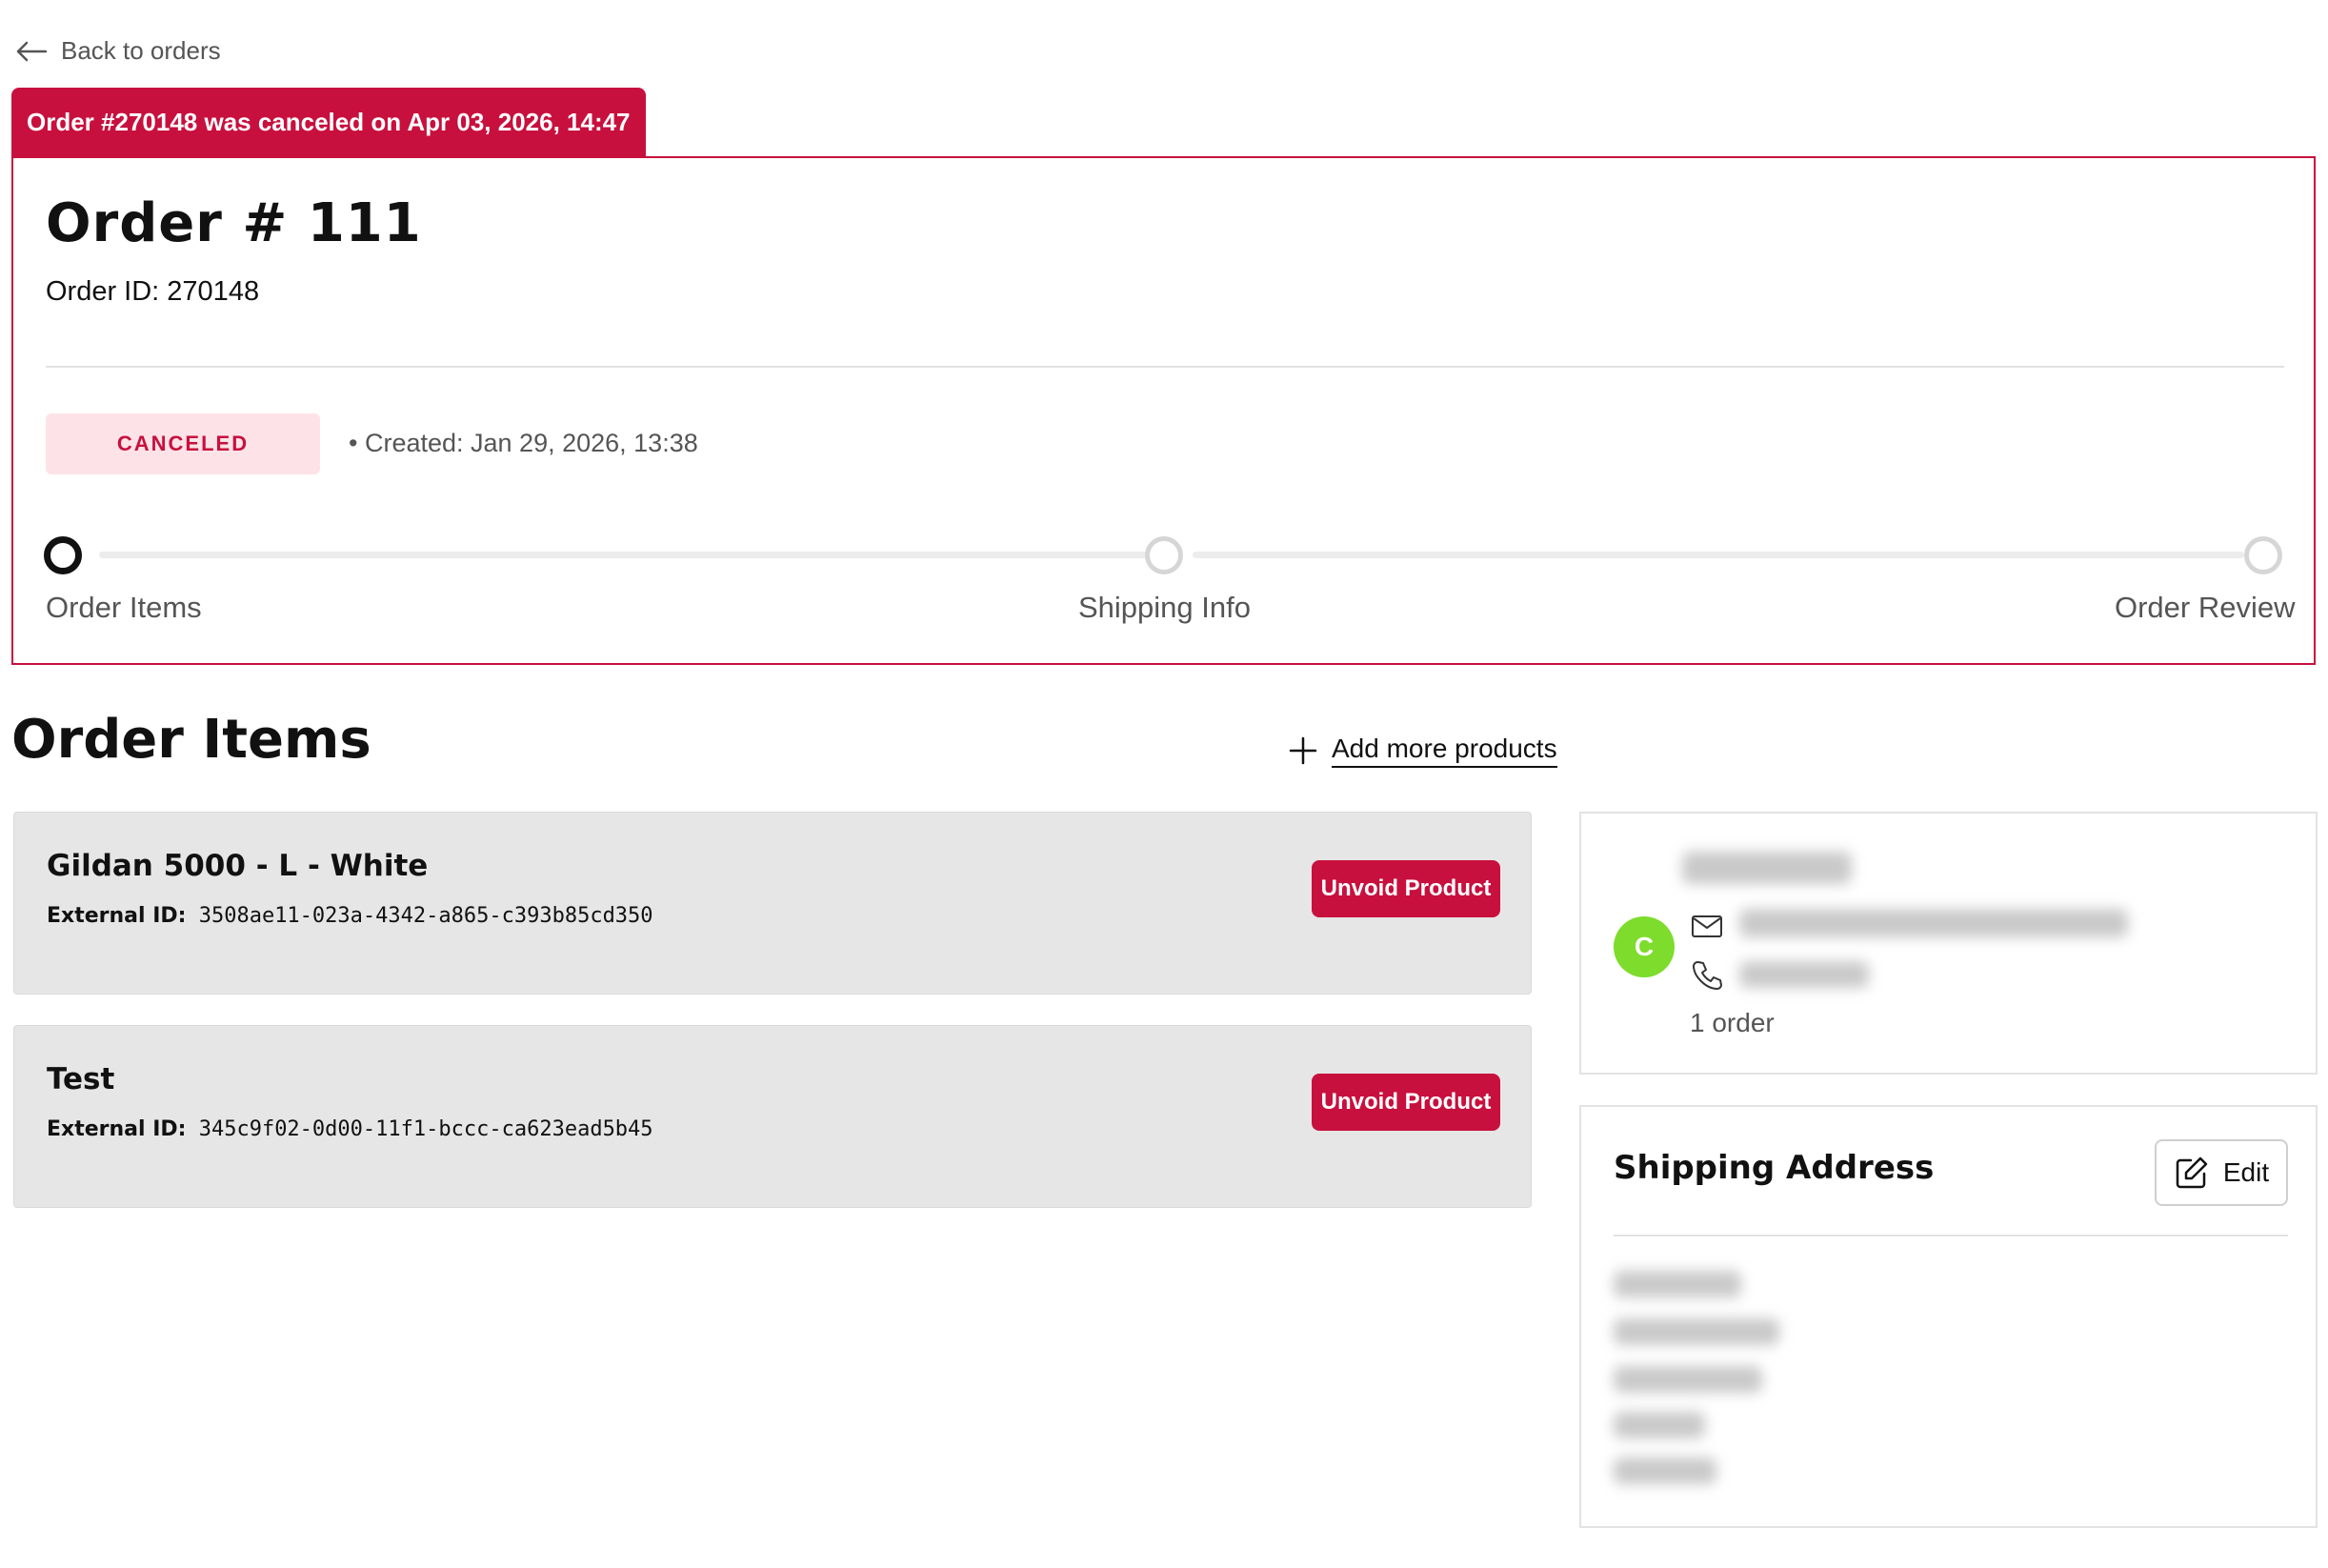  I want to click on step-dot-shipping-info, so click(1164, 555).